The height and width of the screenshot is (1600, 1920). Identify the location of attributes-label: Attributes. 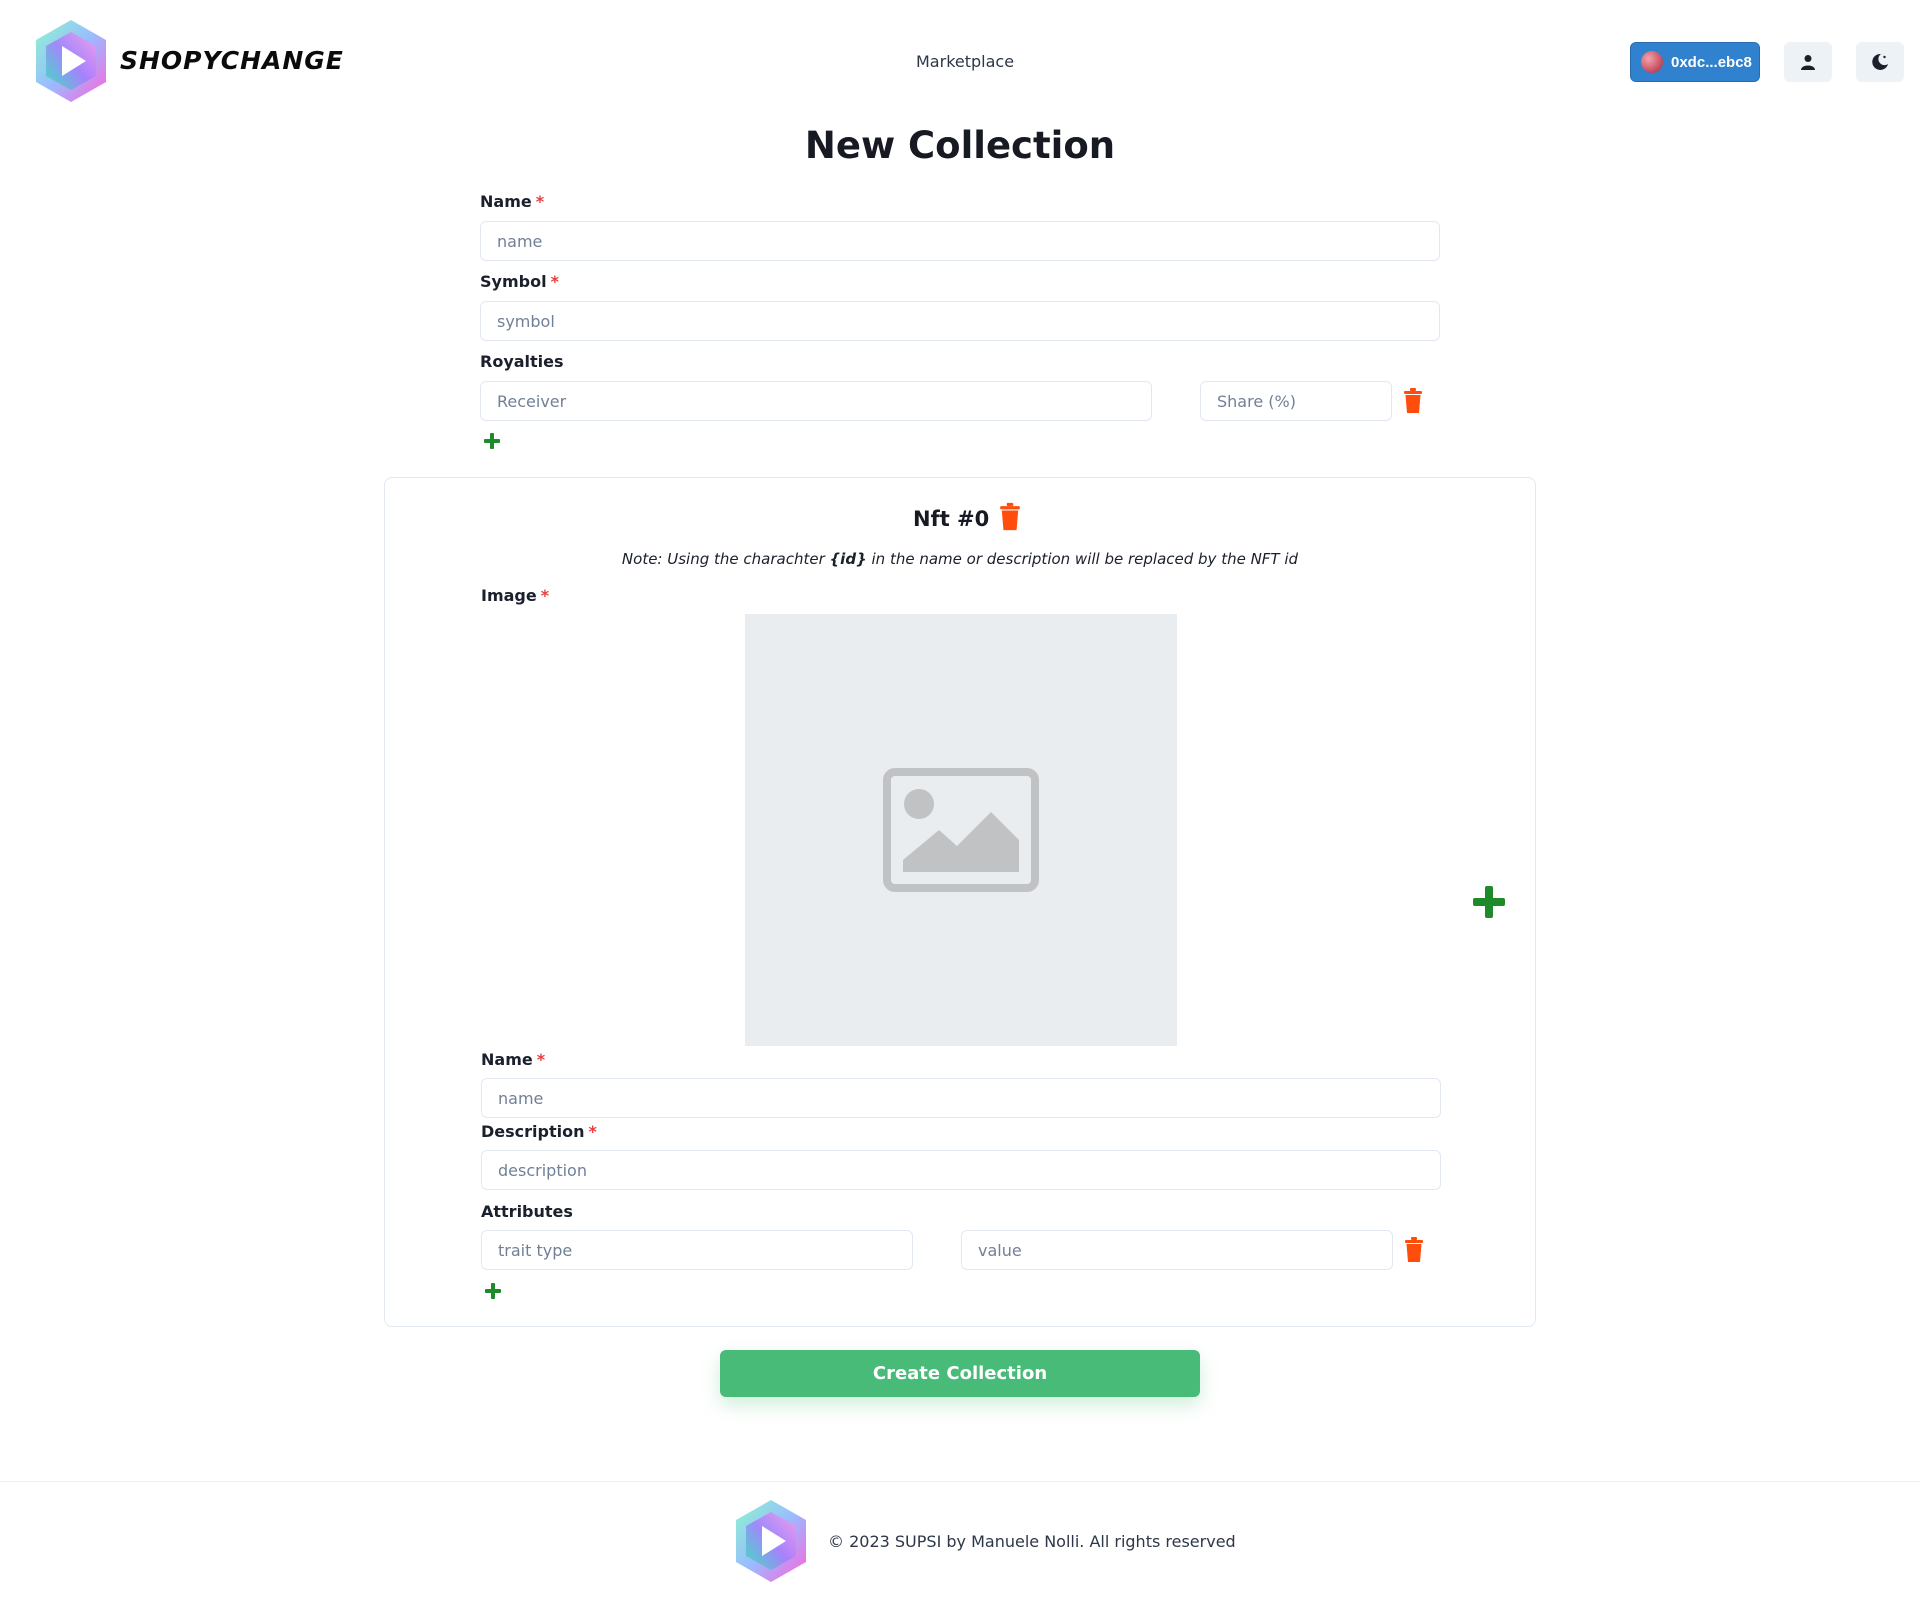
(527, 1211).